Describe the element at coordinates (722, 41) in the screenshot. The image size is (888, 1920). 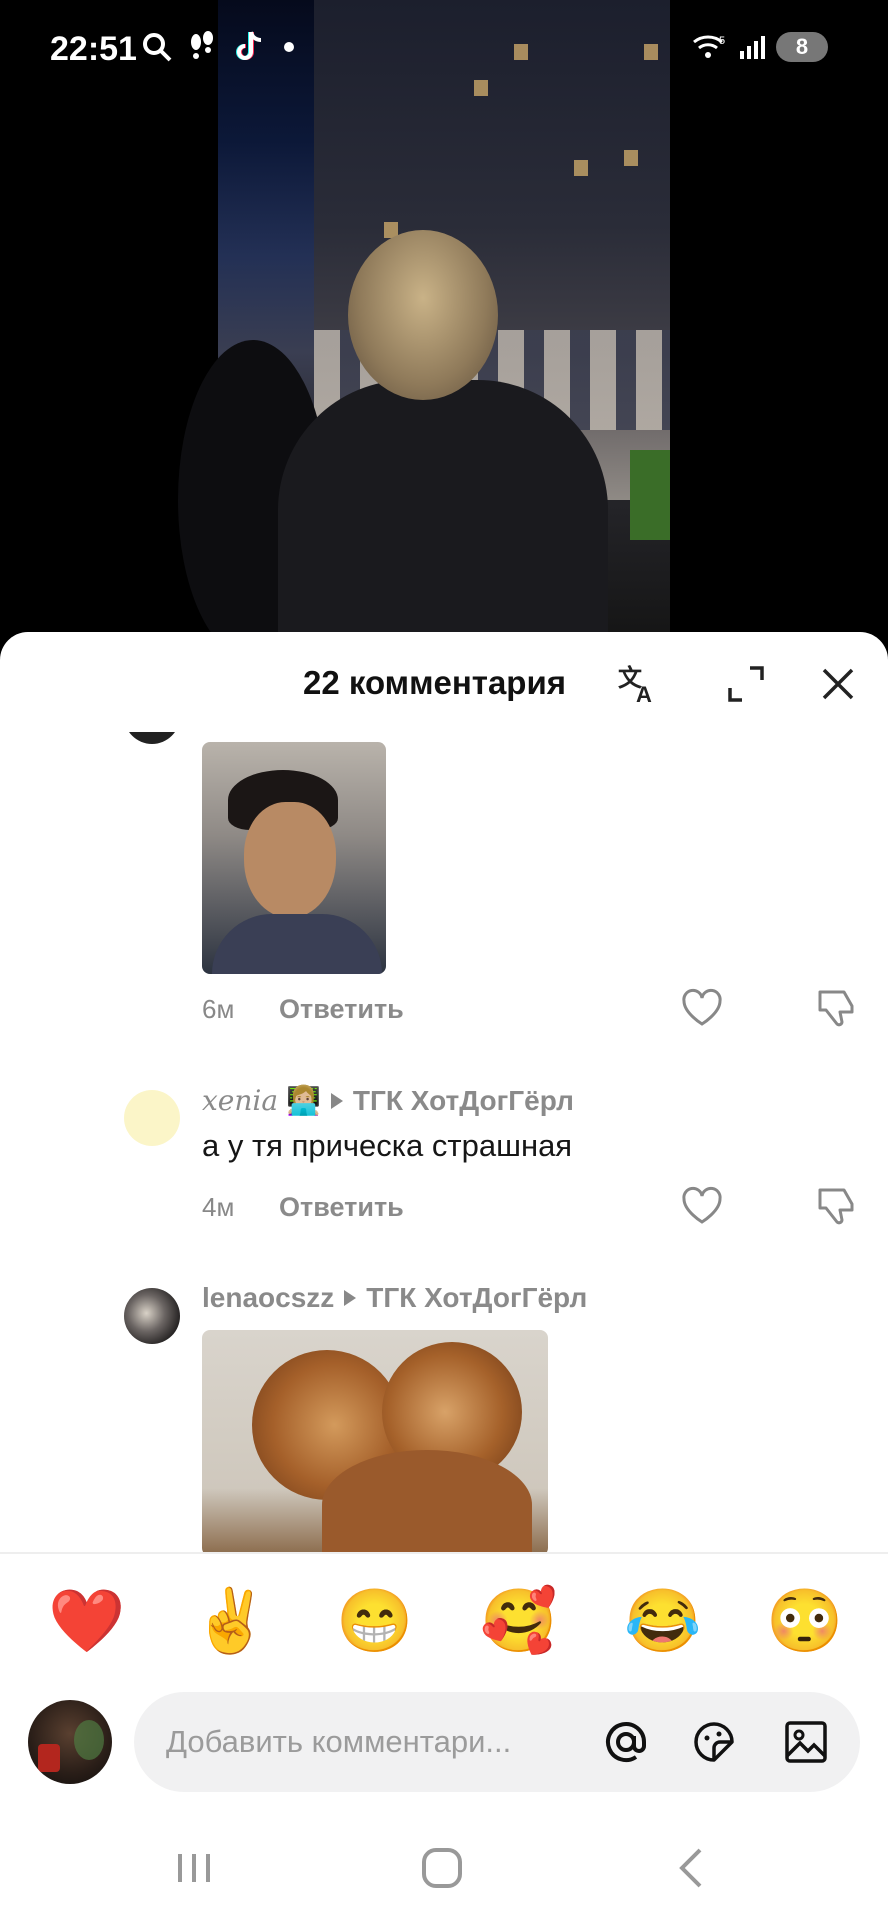
I see `svg-text: 5` at that location.